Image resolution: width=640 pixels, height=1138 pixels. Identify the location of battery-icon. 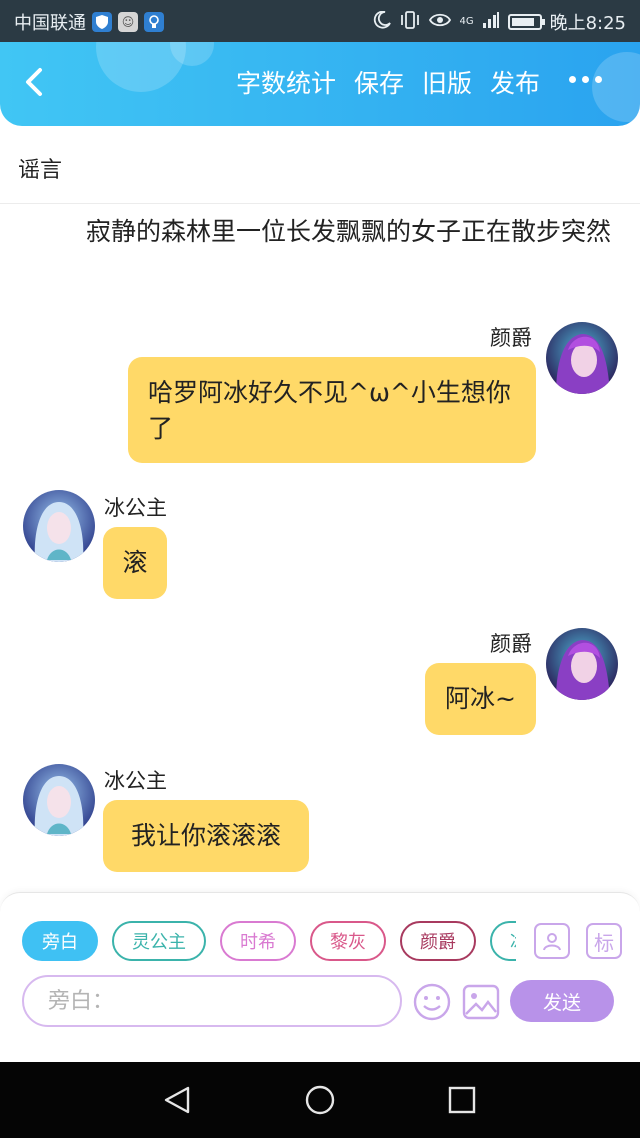
(526, 22).